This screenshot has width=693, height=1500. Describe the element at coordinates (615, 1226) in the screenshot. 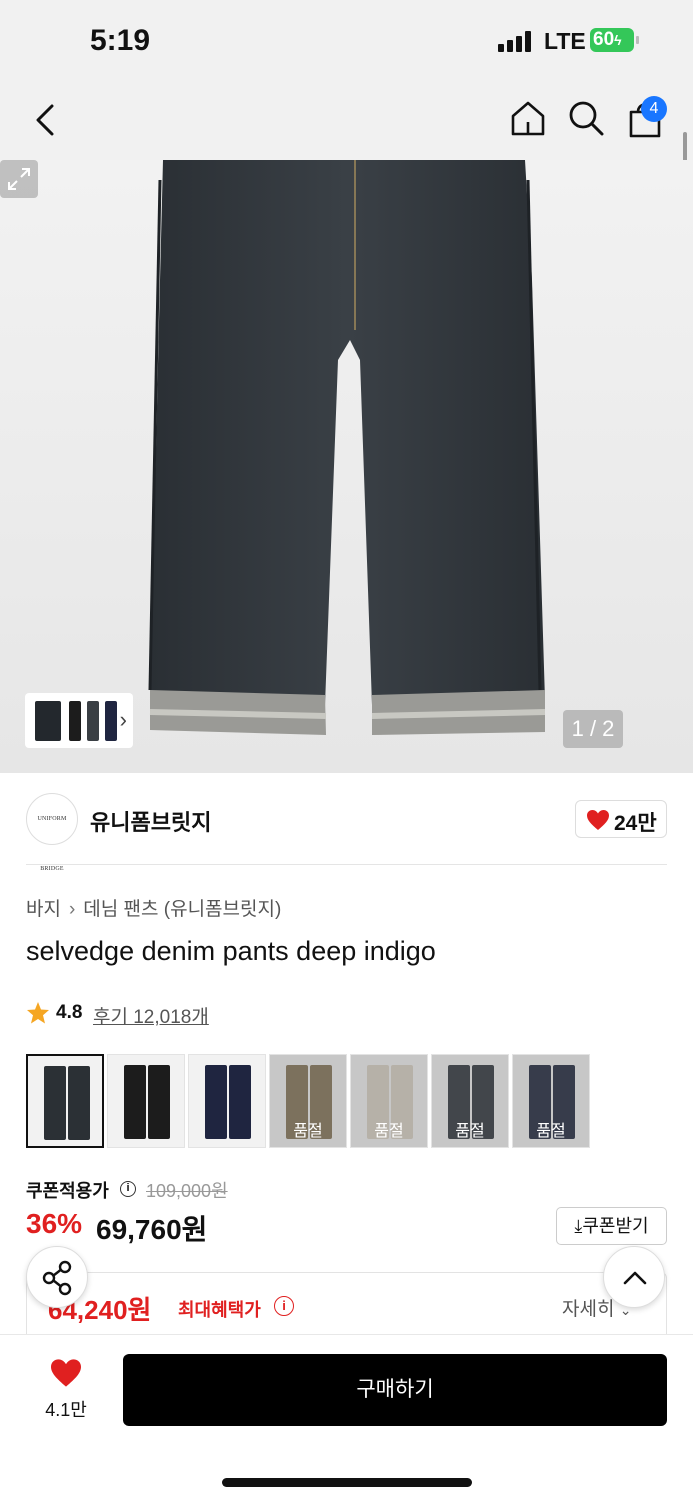

I see `get-coupon-label: 쿠폰받기` at that location.